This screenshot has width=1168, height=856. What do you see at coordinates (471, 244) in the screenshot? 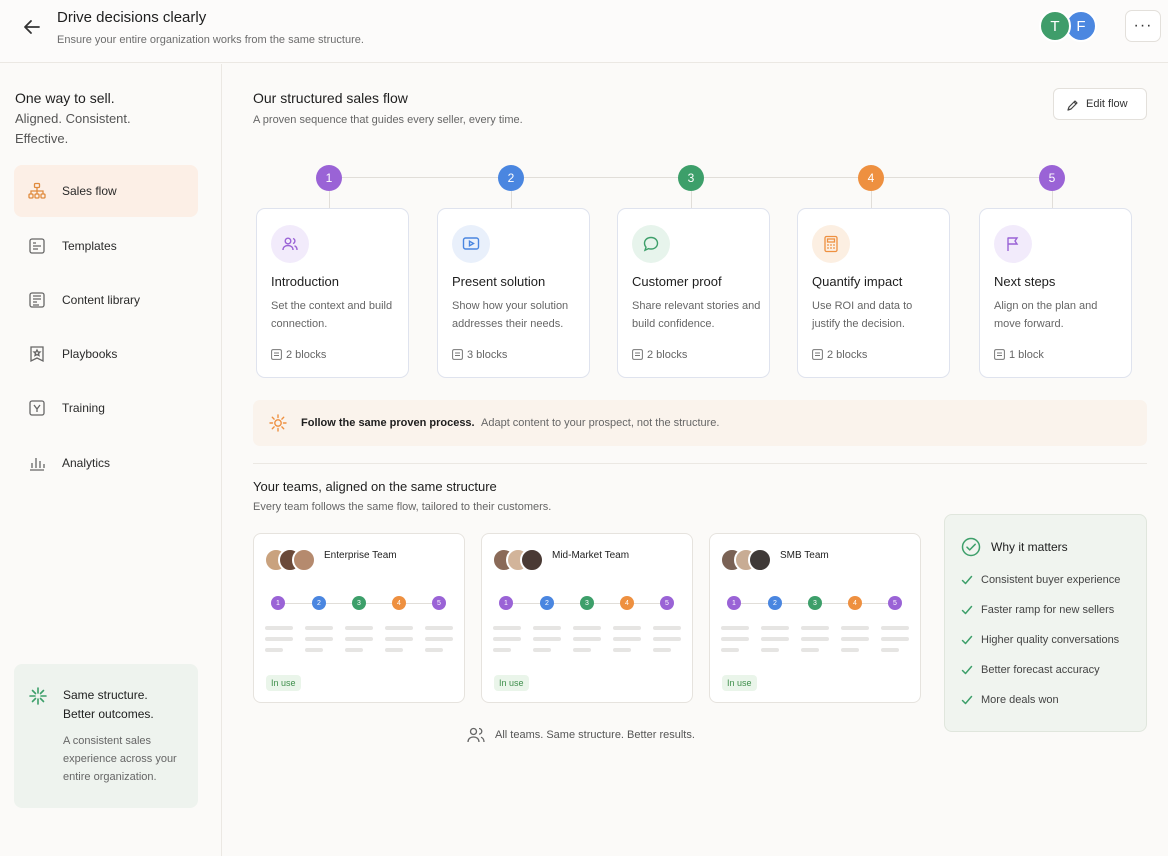
I see `play-icon` at bounding box center [471, 244].